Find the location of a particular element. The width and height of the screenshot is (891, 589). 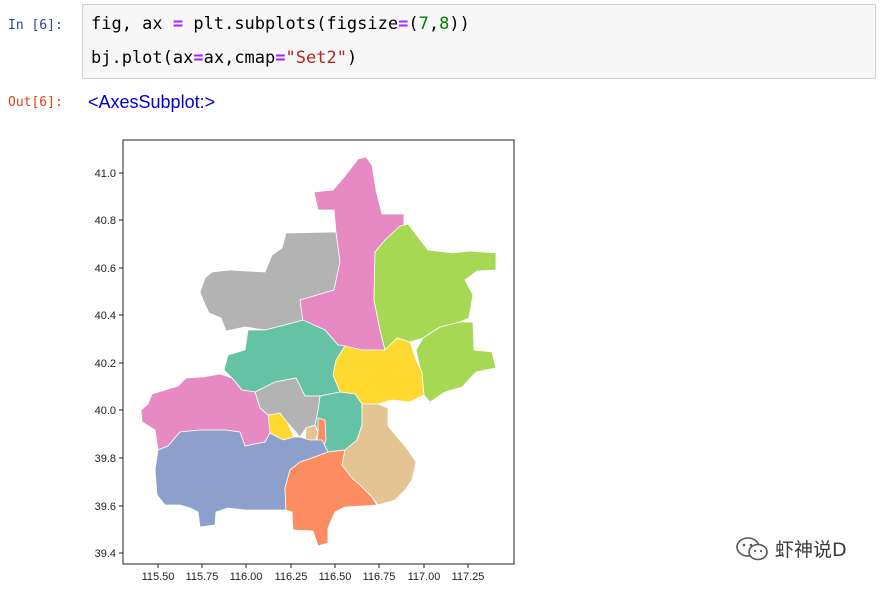

y-tick-label: 39.4 is located at coordinates (105, 554).